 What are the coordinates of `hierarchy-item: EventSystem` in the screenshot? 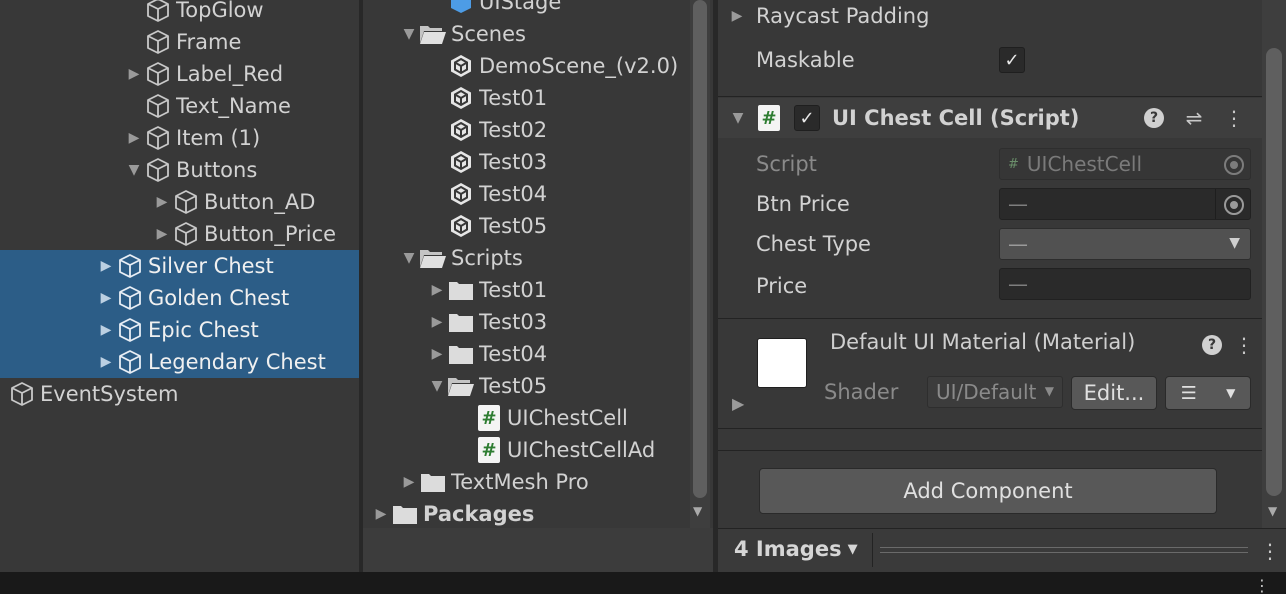 It's located at (179, 394).